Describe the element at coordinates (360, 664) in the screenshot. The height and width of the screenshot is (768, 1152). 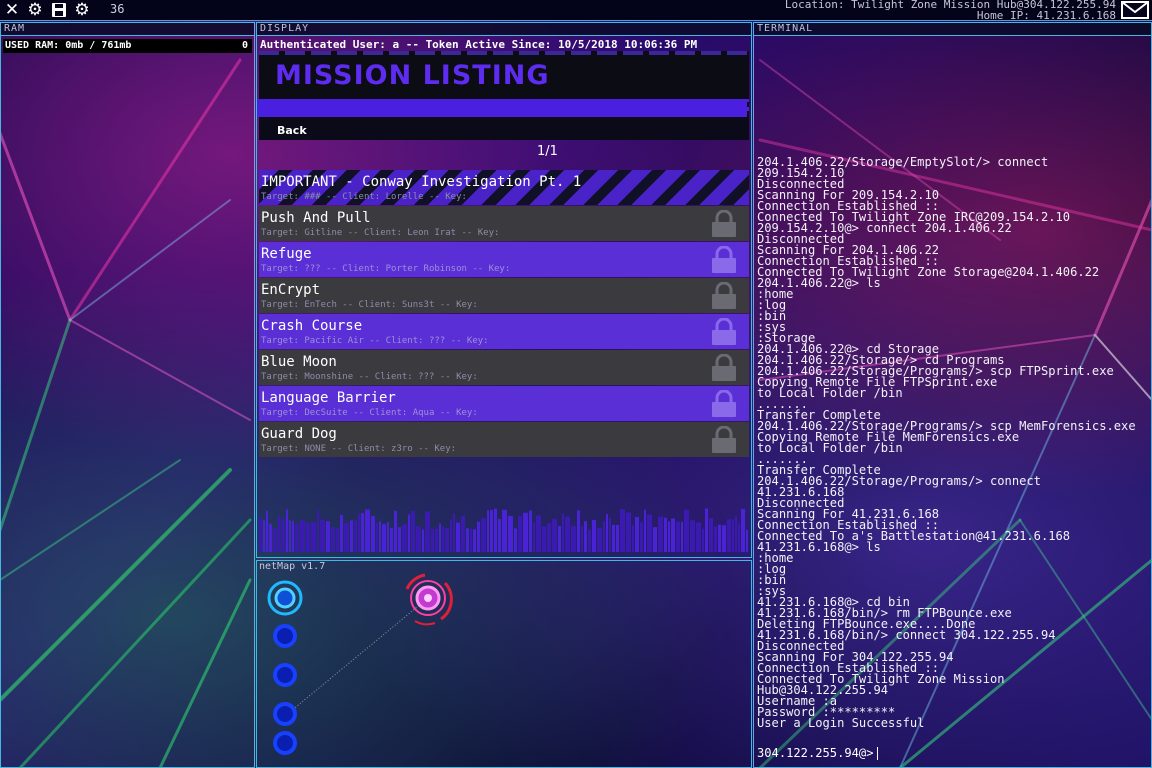
I see `netmap-graph` at that location.